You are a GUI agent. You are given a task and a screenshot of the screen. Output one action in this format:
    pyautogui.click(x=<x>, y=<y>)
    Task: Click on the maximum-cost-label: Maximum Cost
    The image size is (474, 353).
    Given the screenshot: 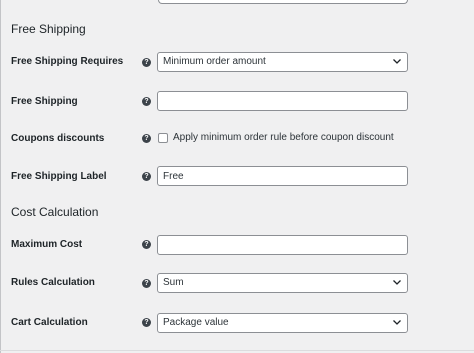 What is the action you would take?
    pyautogui.click(x=47, y=244)
    